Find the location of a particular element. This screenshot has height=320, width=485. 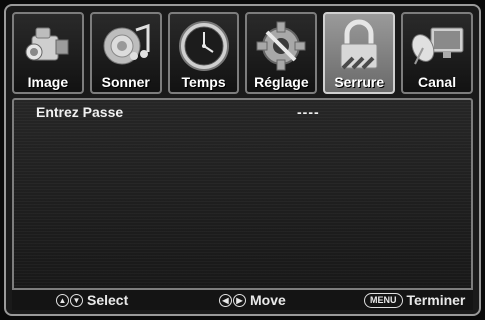

tab-label: Temps is located at coordinates (203, 82).